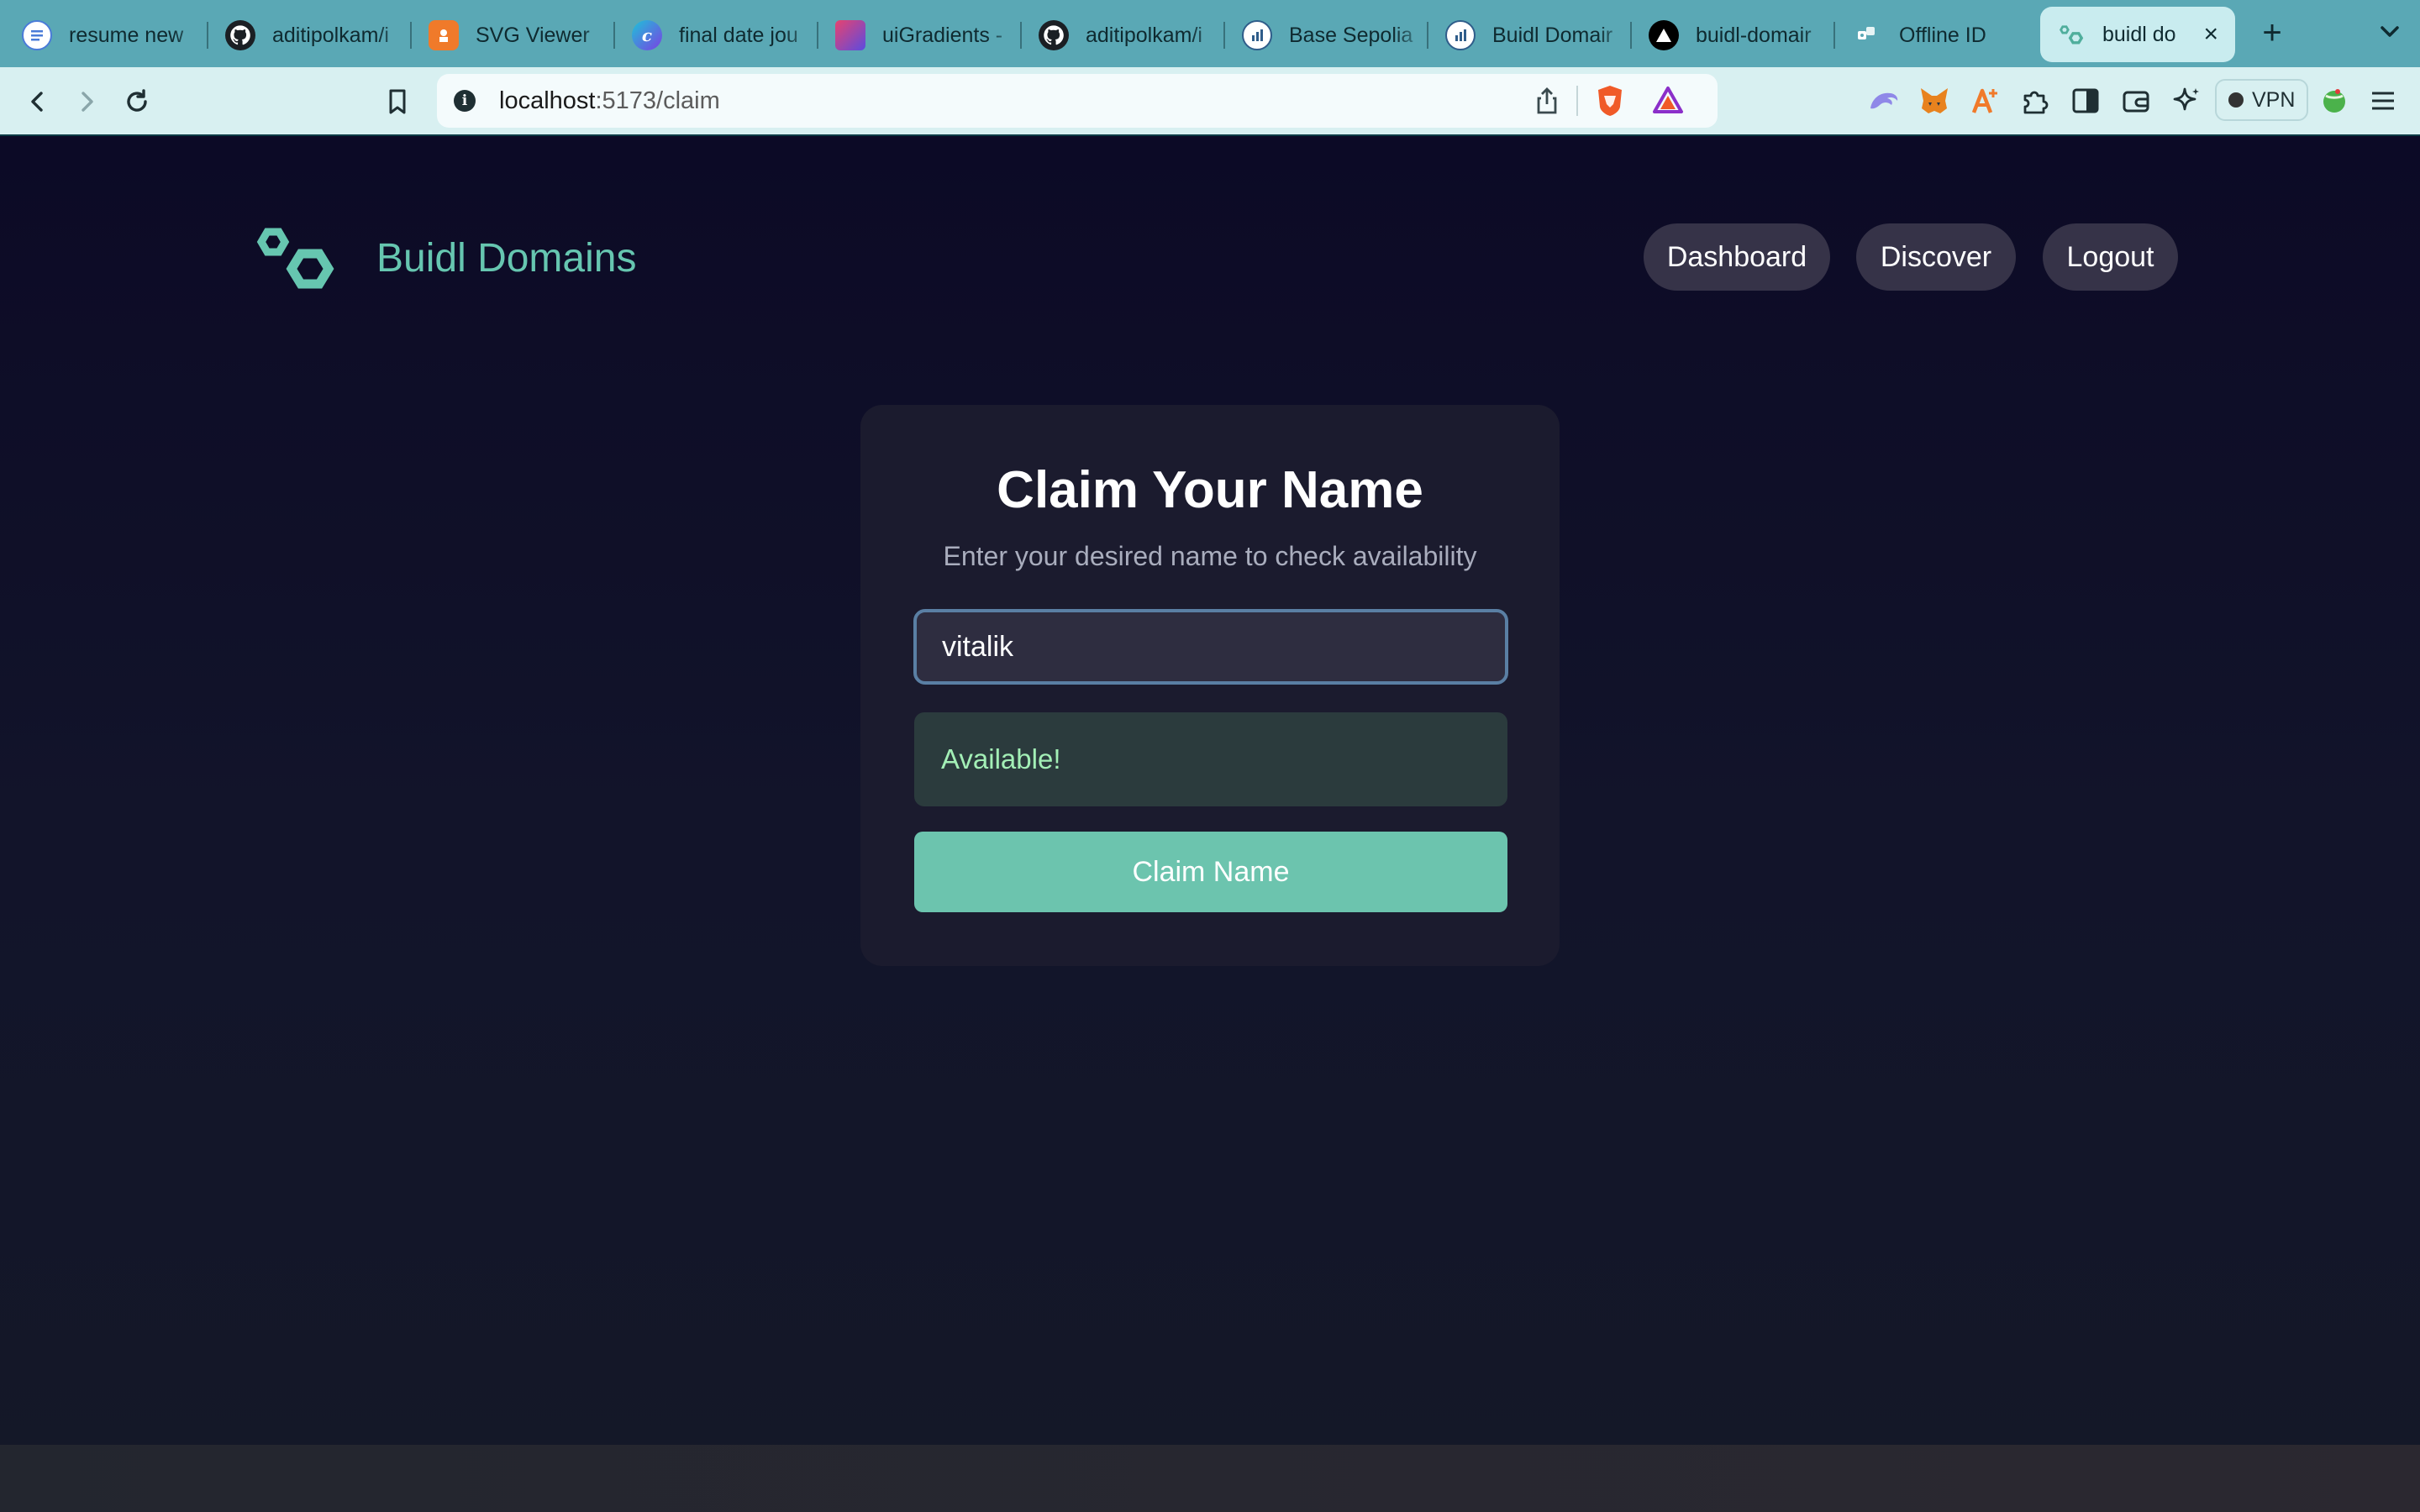 Image resolution: width=2420 pixels, height=1512 pixels. Describe the element at coordinates (137, 102) in the screenshot. I see `reload-button` at that location.